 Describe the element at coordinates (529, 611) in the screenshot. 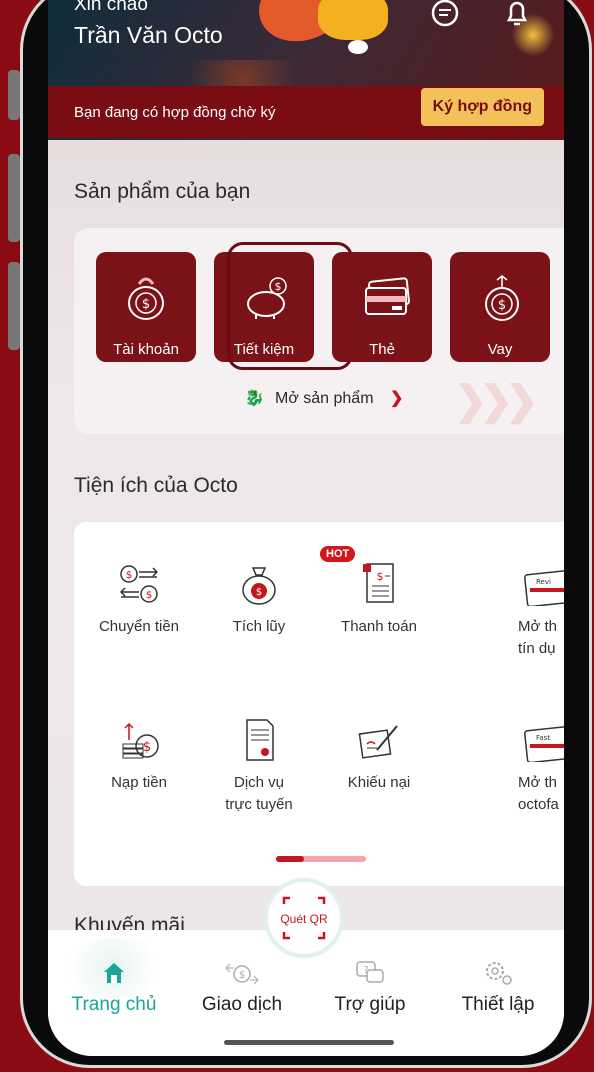

I see `utility-open-credit-card: Revi Mở th tín dụ` at that location.